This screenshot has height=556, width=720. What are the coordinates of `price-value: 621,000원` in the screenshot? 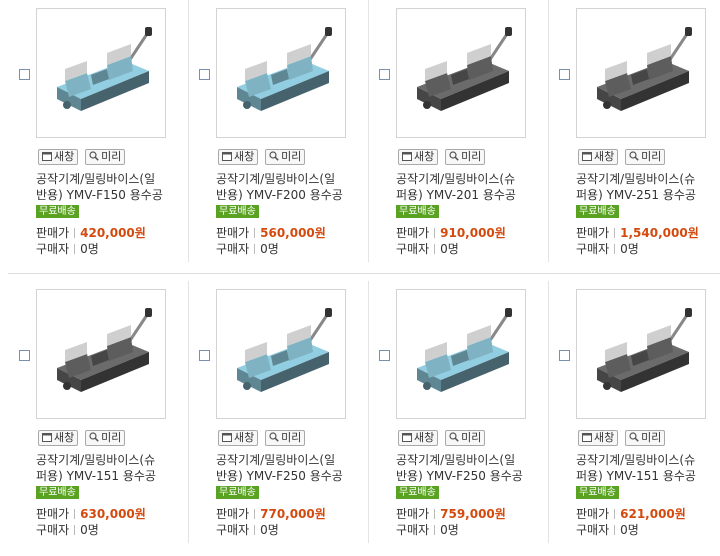 It's located at (653, 514).